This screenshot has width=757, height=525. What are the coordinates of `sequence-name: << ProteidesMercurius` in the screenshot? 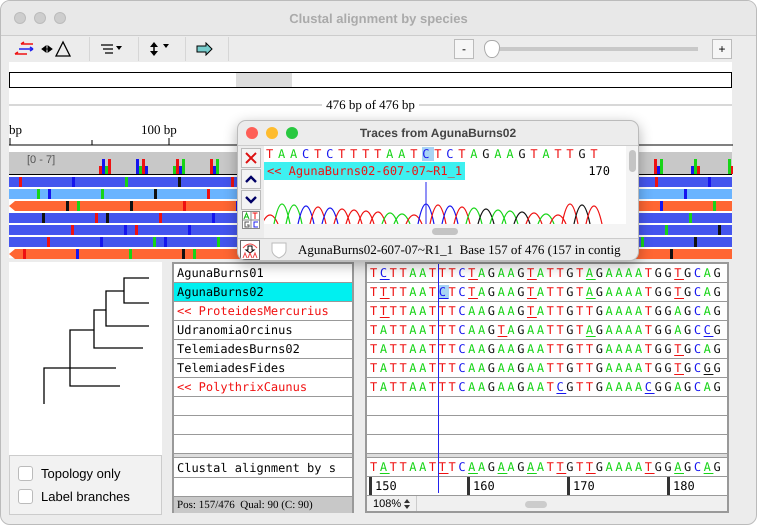 It's located at (263, 311).